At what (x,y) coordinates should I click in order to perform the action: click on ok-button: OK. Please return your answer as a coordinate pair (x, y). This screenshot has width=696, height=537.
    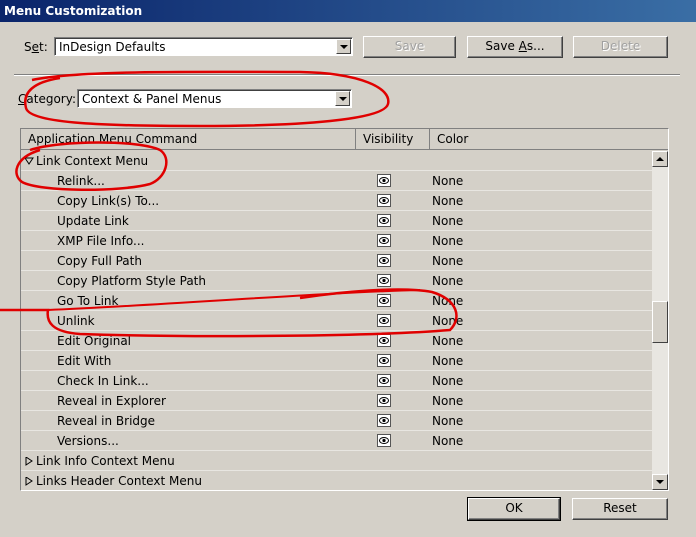
    Looking at the image, I should click on (514, 509).